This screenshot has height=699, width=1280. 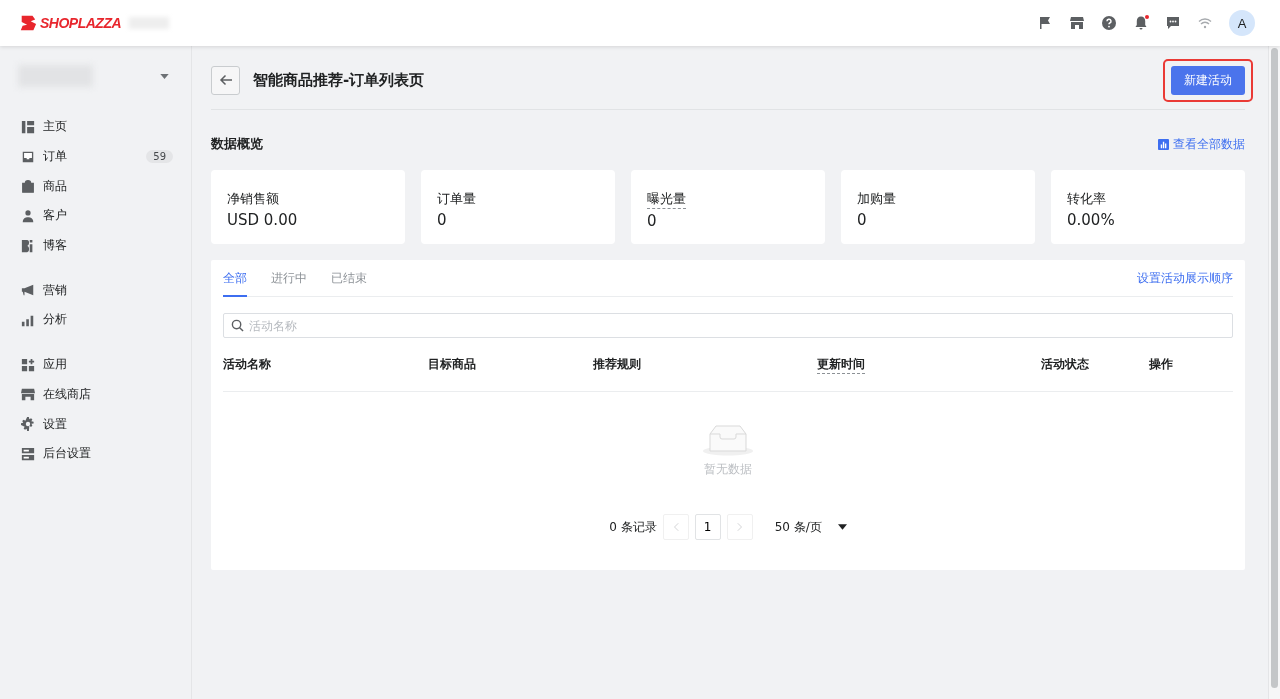 I want to click on back-button, so click(x=225, y=80).